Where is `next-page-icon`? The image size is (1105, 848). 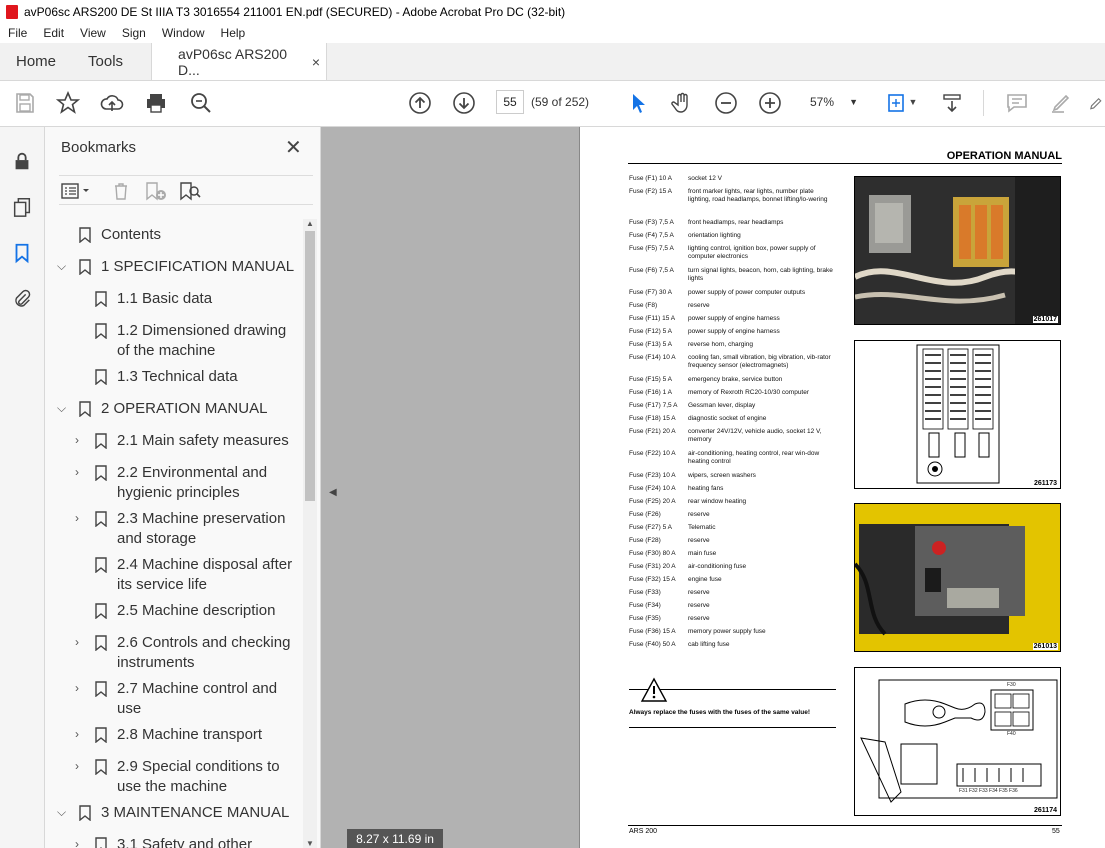 next-page-icon is located at coordinates (464, 103).